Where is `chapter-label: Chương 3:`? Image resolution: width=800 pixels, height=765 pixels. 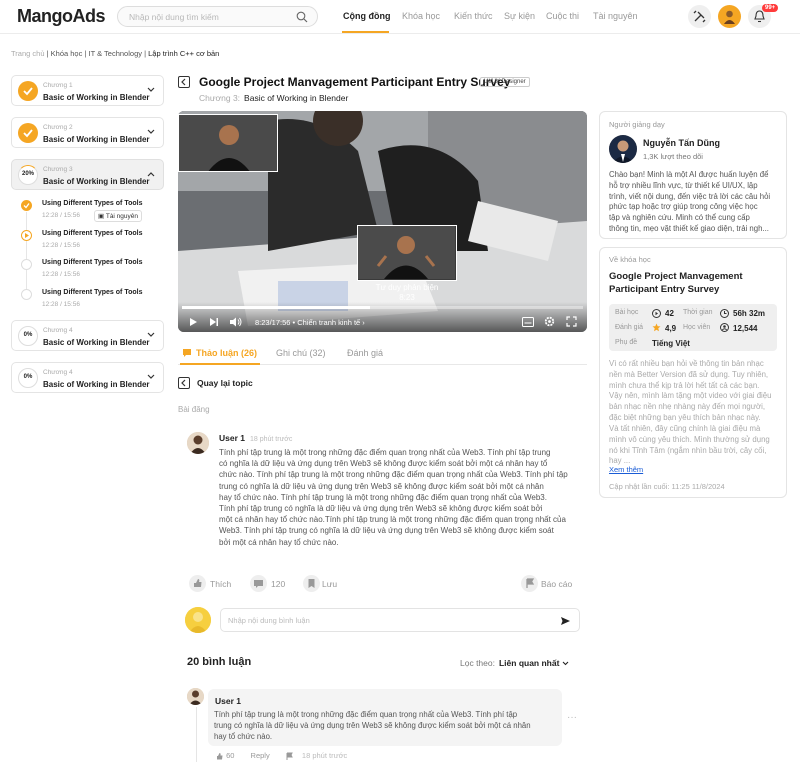
chapter-label: Chương 3: is located at coordinates (220, 98).